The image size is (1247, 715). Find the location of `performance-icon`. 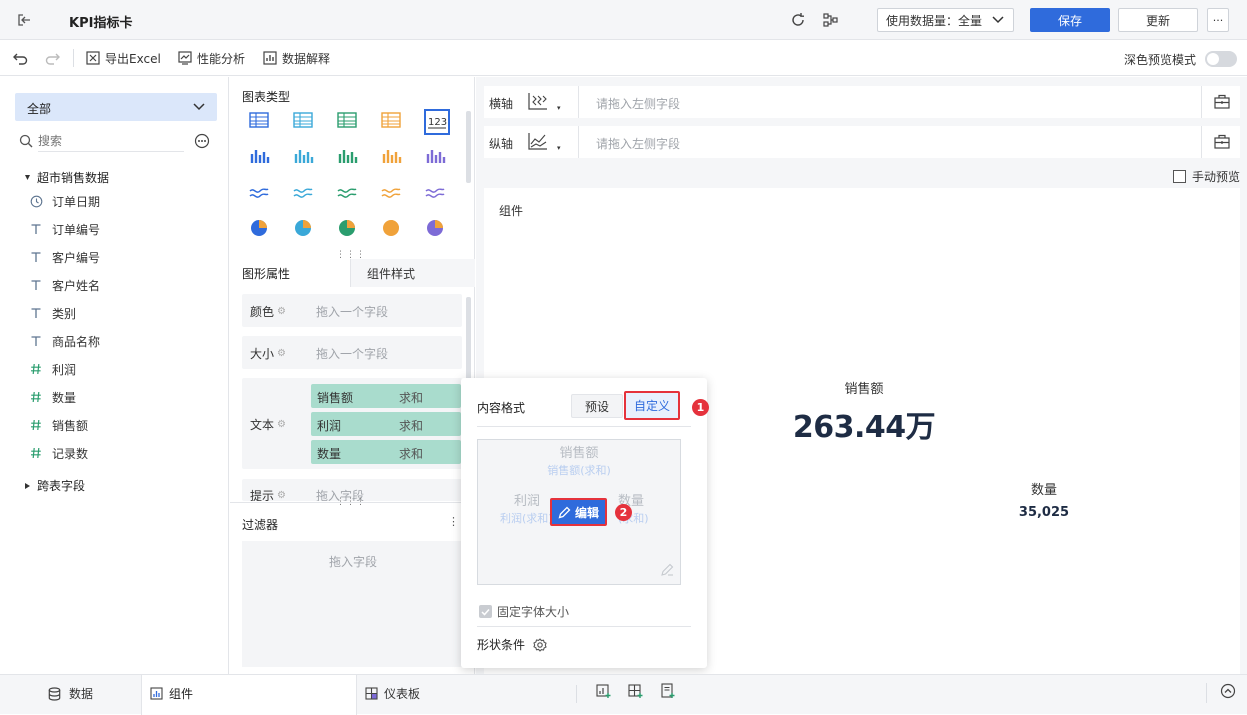

performance-icon is located at coordinates (185, 58).